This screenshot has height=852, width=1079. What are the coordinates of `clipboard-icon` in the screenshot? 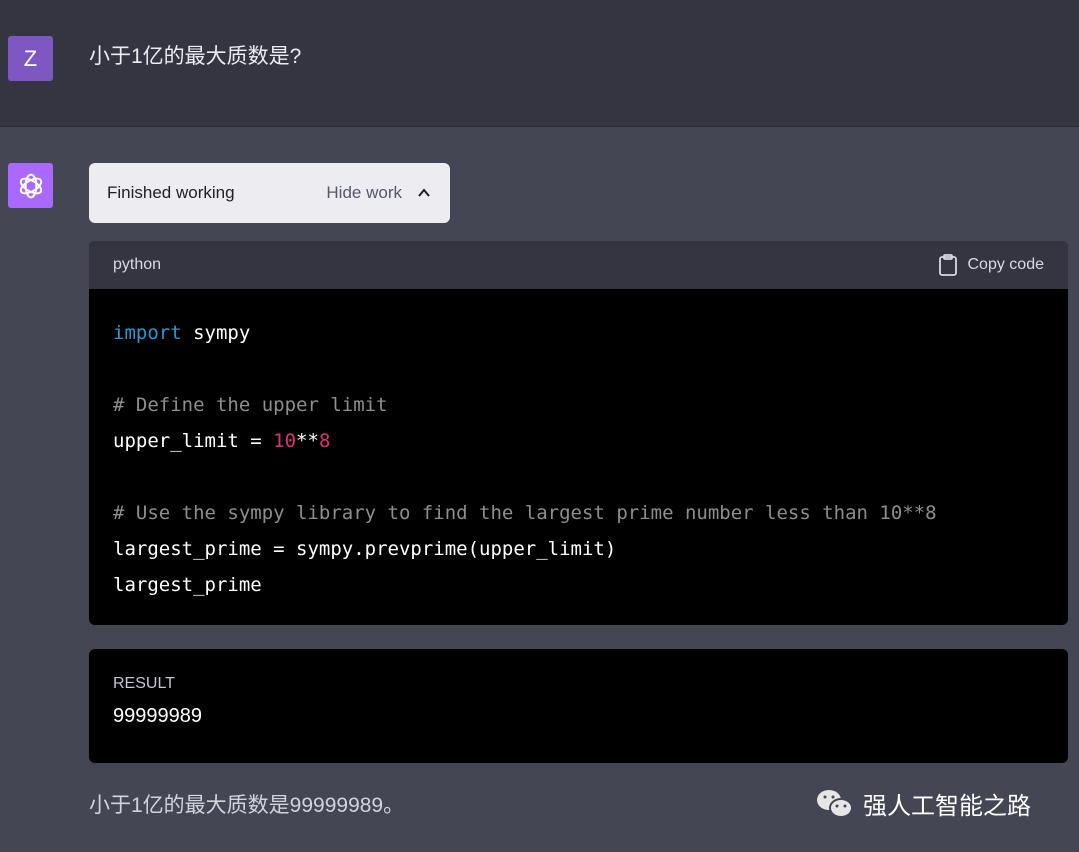 It's located at (947, 265).